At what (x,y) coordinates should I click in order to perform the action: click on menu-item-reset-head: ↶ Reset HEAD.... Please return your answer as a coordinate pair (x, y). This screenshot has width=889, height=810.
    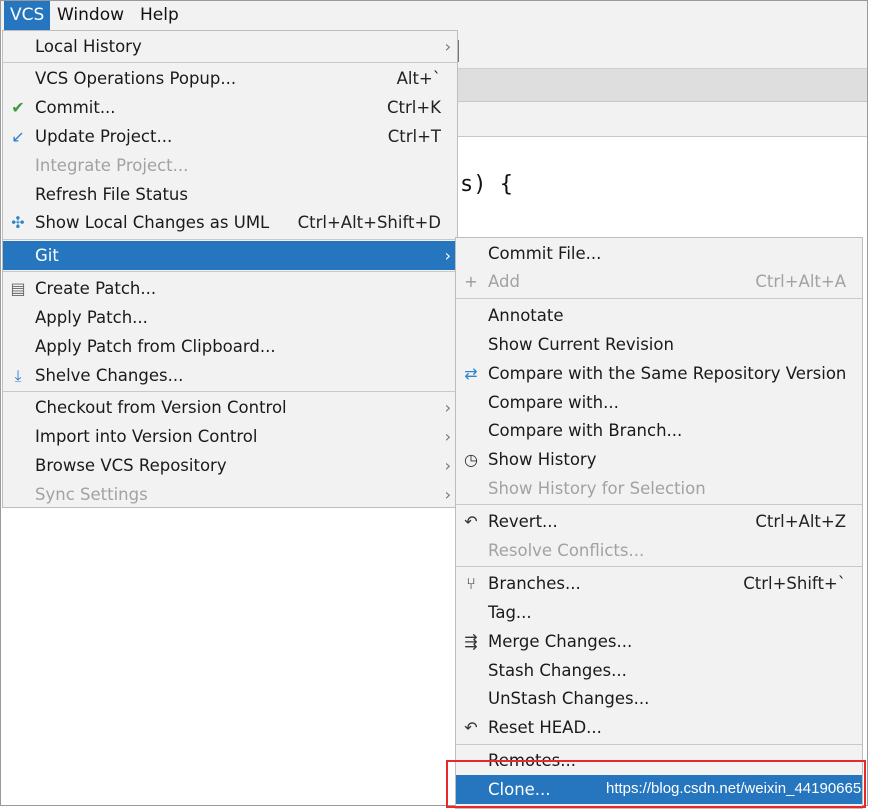
    Looking at the image, I should click on (659, 727).